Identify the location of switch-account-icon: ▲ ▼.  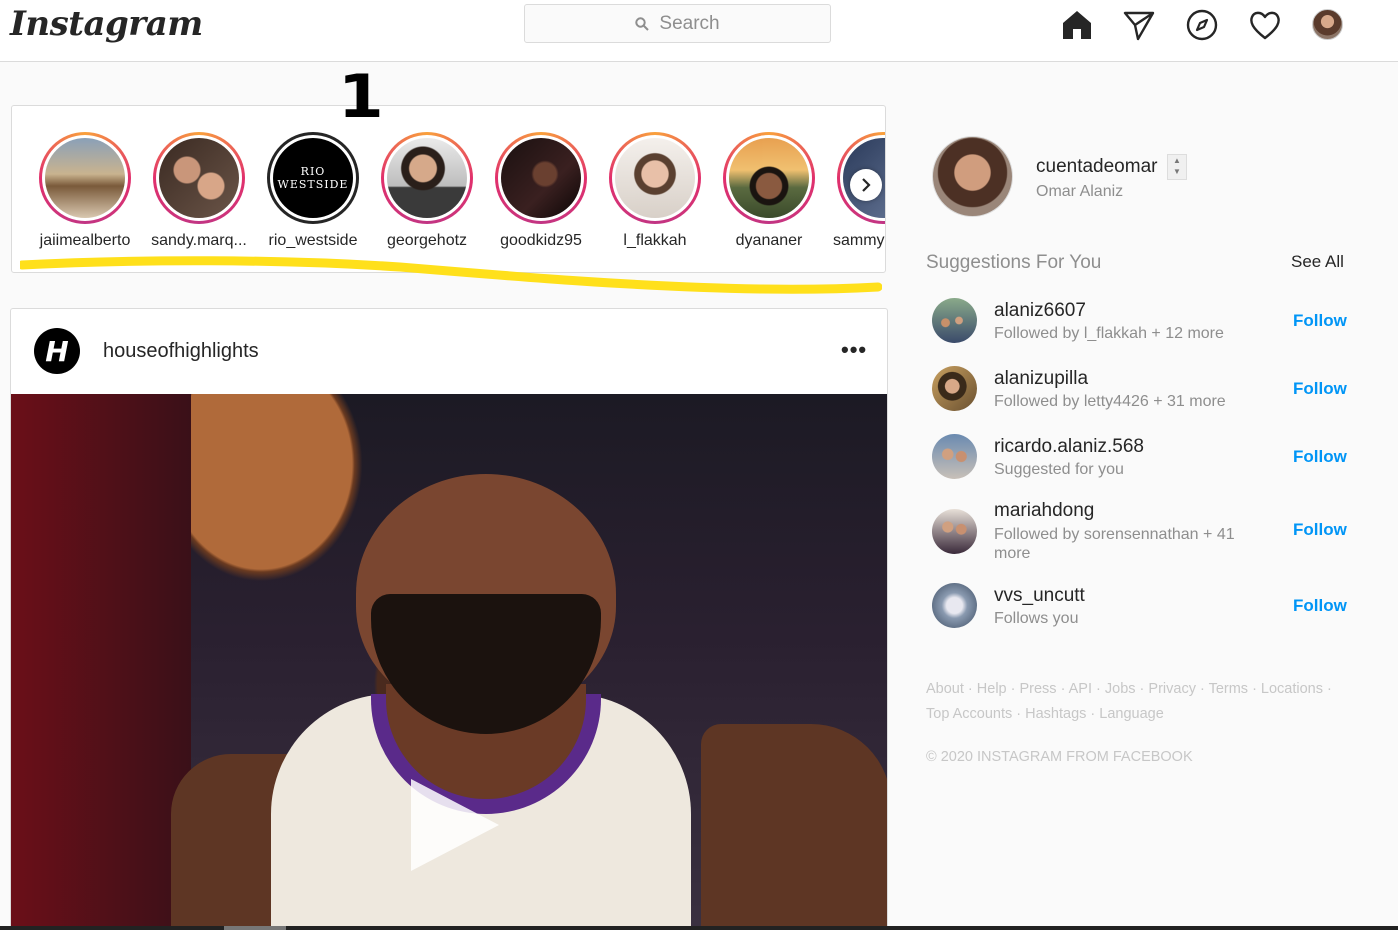
(1177, 167).